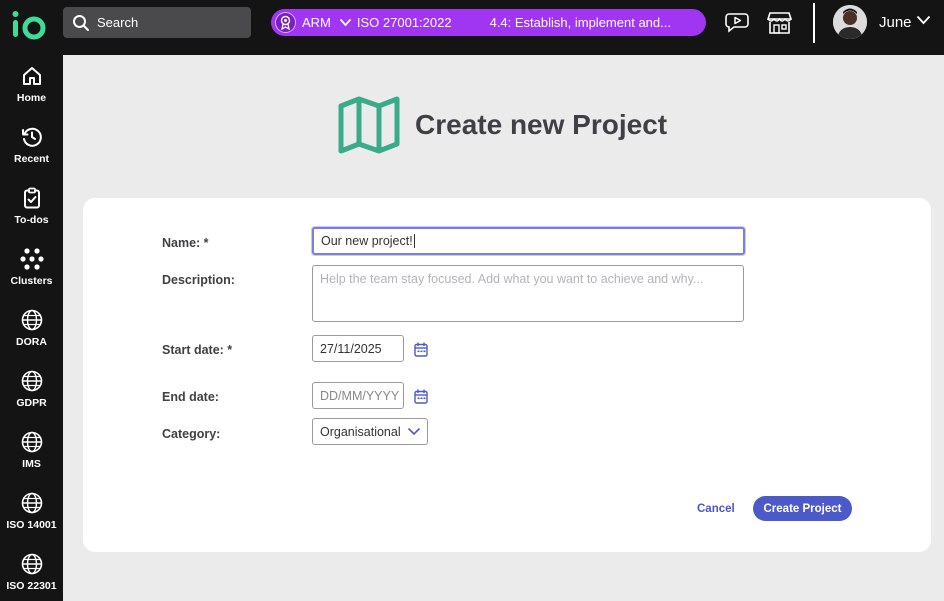 This screenshot has height=601, width=944. What do you see at coordinates (351, 348) in the screenshot?
I see `start-date-value: 27/11/2025` at bounding box center [351, 348].